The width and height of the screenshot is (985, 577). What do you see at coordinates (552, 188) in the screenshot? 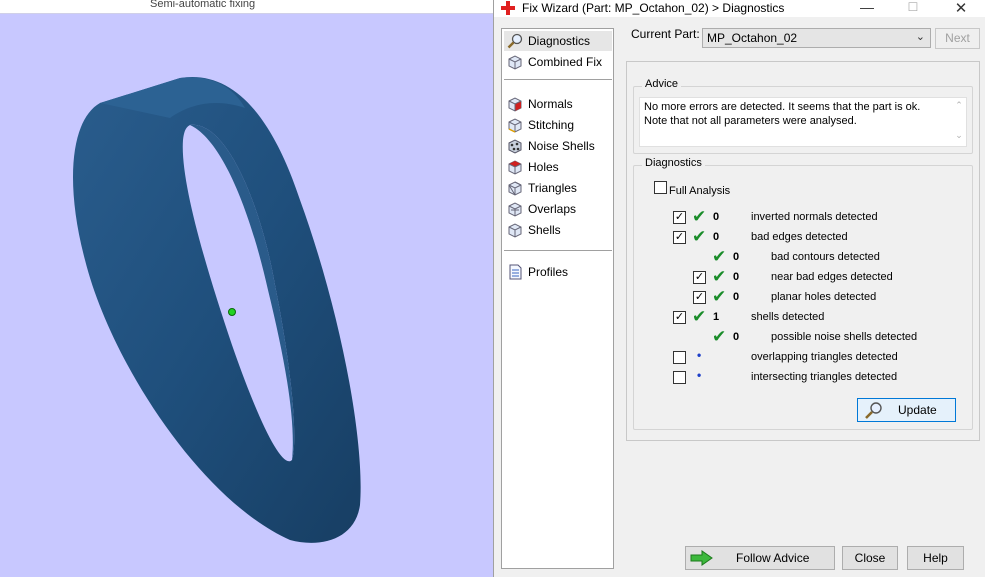
I see `sidebar-item-label: Triangles` at bounding box center [552, 188].